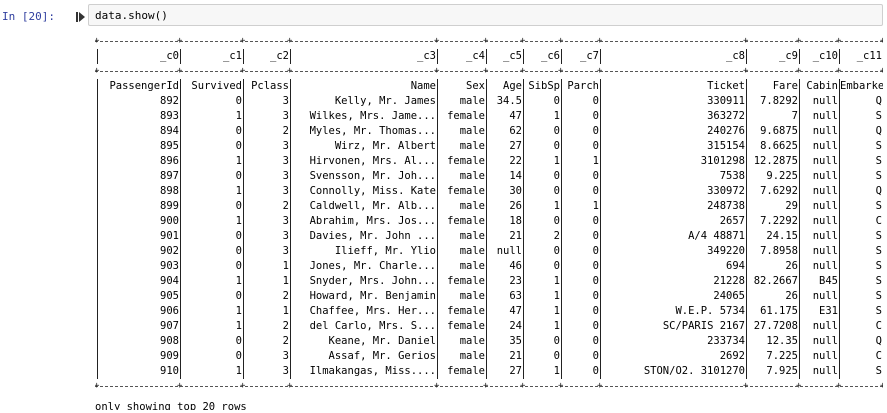 The image size is (887, 413). What do you see at coordinates (81, 16) in the screenshot?
I see `run-cell-icon` at bounding box center [81, 16].